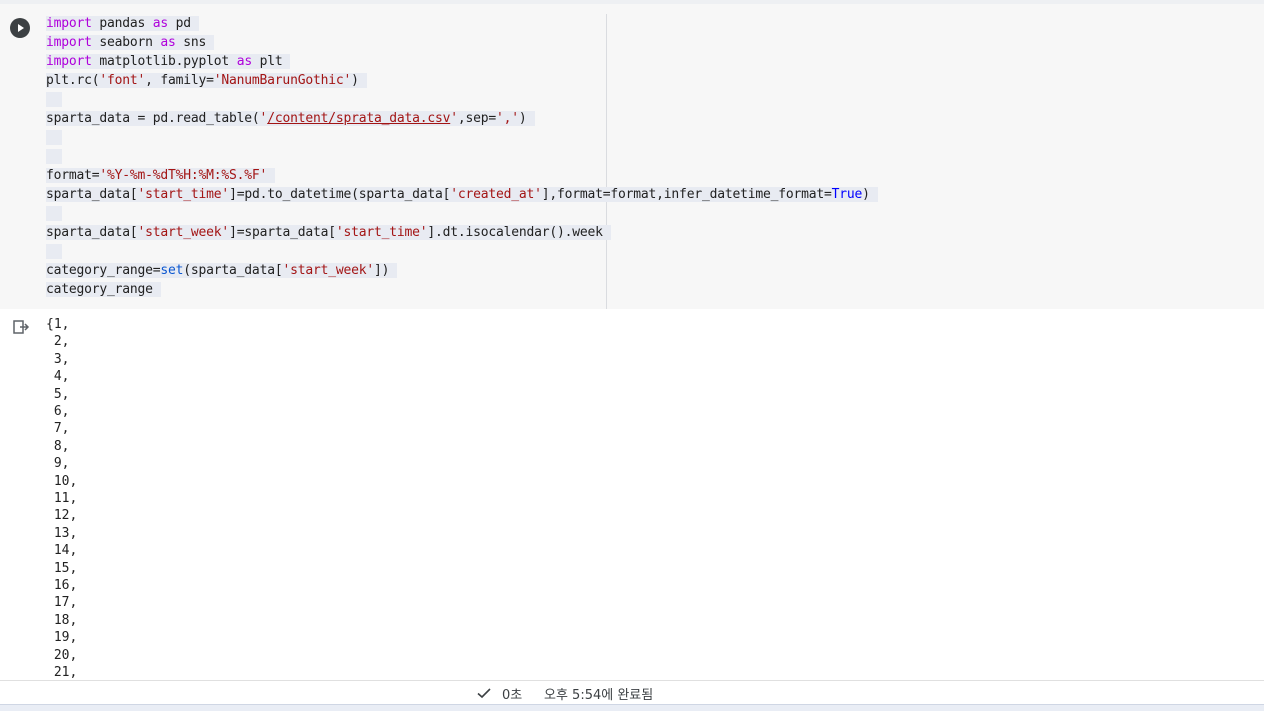  I want to click on code-line: format='%Y-%m-%dT%H:%M:%S.%F', so click(161, 175).